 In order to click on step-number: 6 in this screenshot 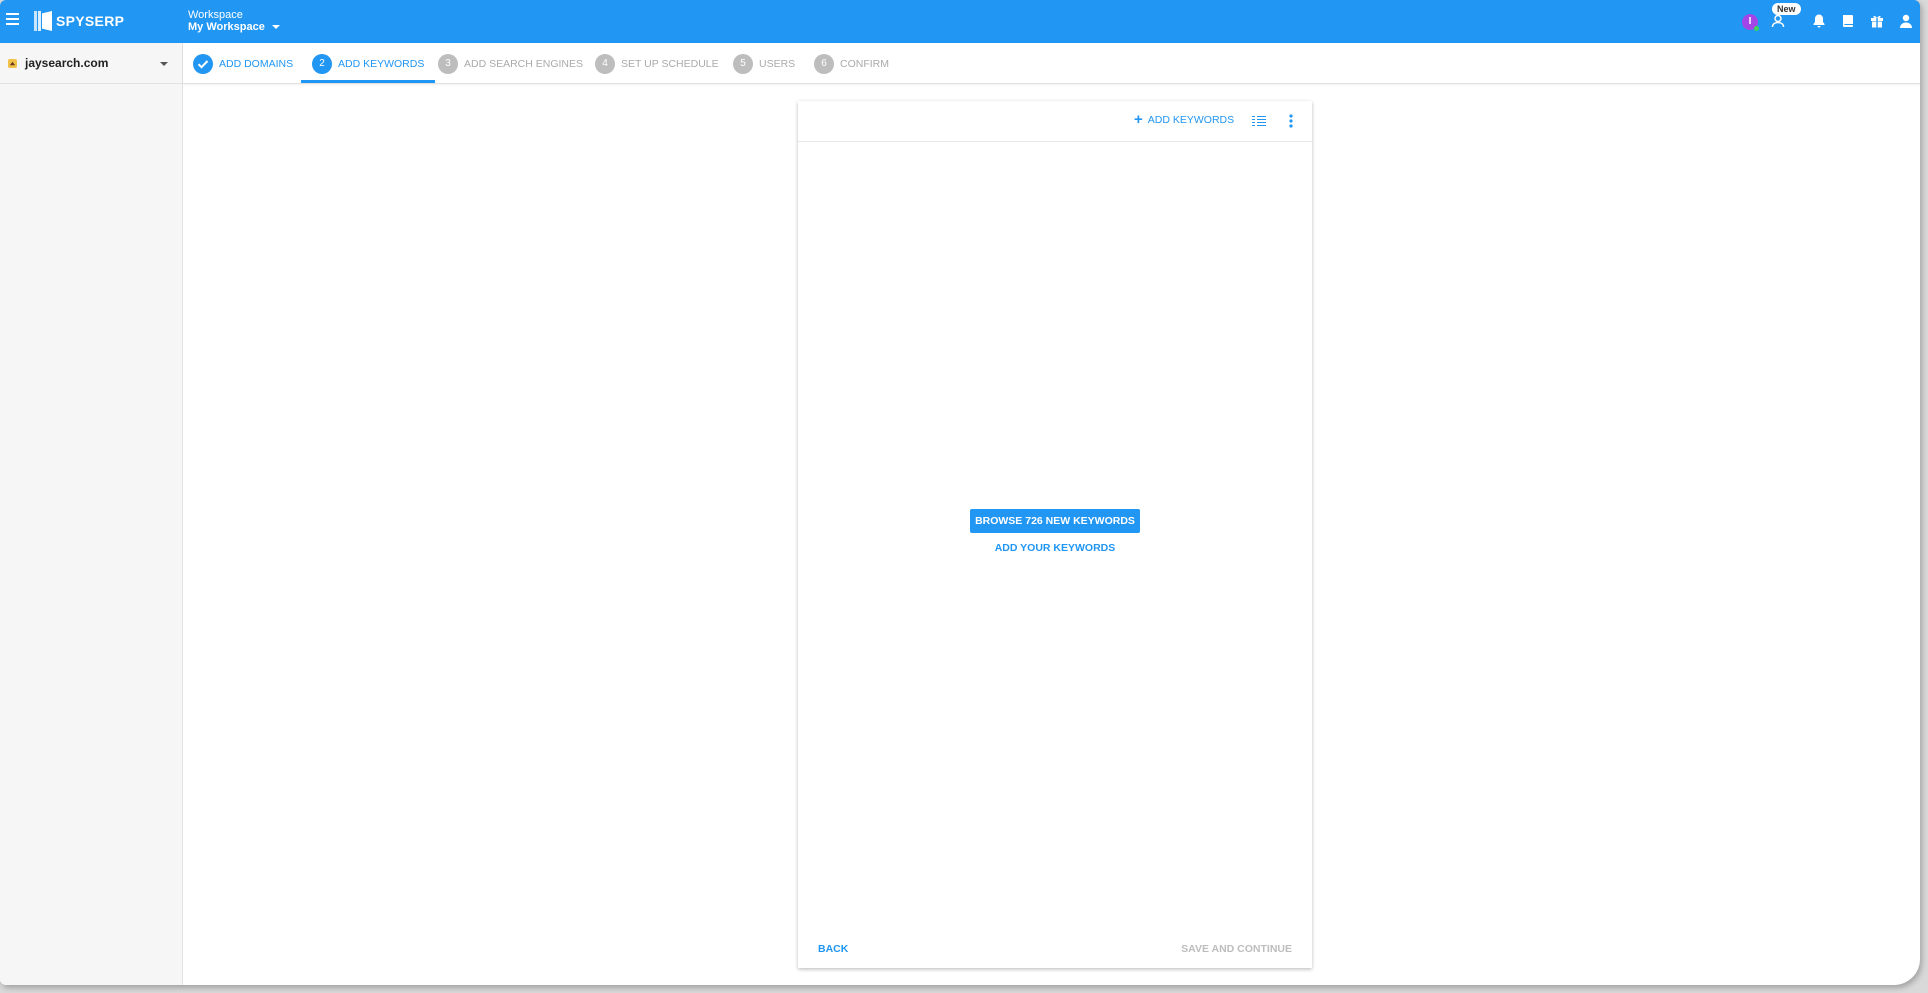, I will do `click(824, 63)`.